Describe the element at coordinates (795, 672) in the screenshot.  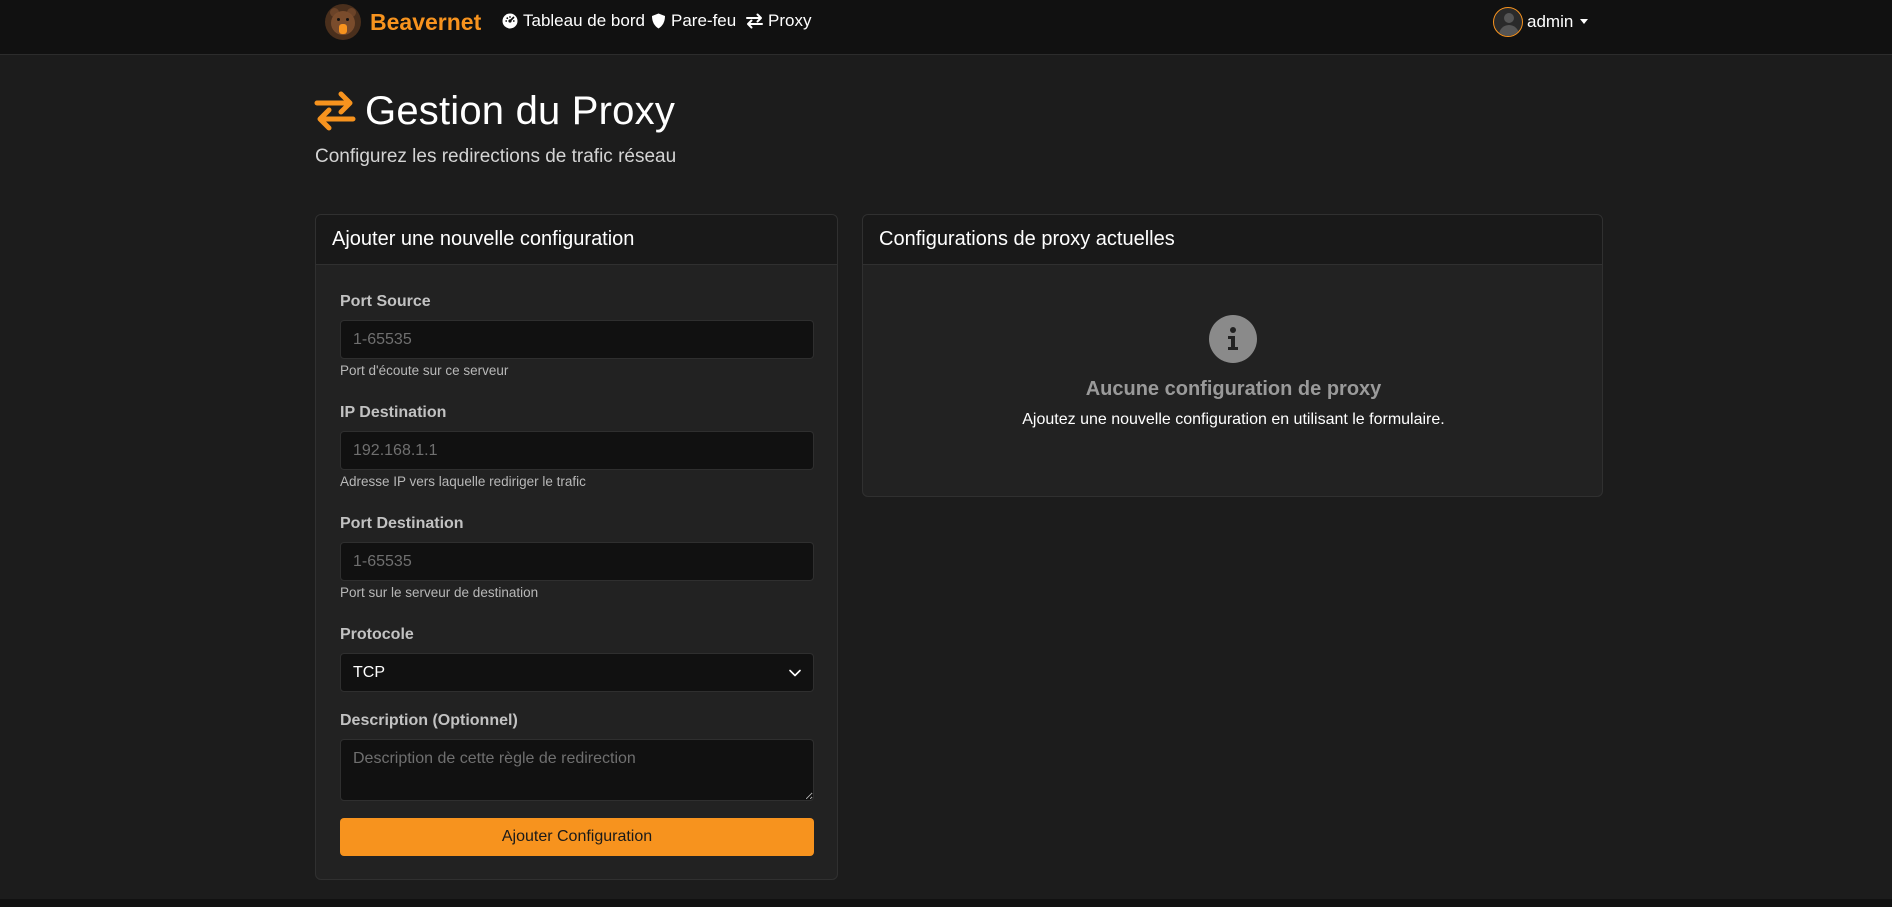
I see `chevron-down-icon` at that location.